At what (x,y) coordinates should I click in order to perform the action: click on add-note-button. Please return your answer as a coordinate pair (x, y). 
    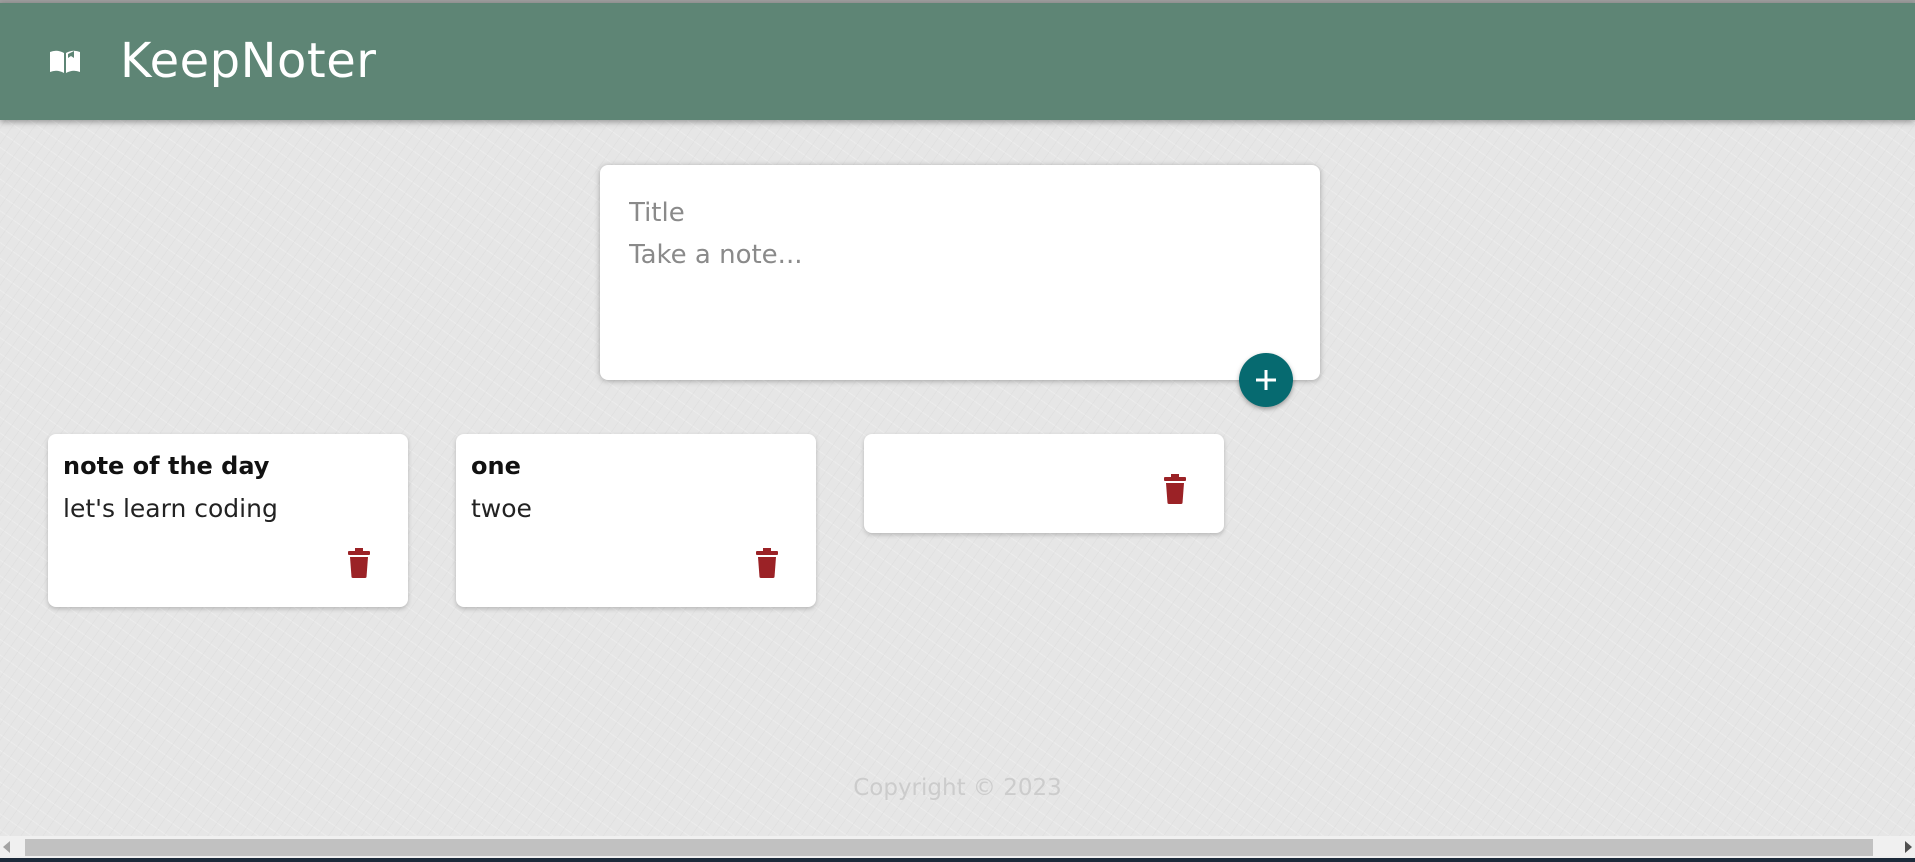
    Looking at the image, I should click on (1266, 380).